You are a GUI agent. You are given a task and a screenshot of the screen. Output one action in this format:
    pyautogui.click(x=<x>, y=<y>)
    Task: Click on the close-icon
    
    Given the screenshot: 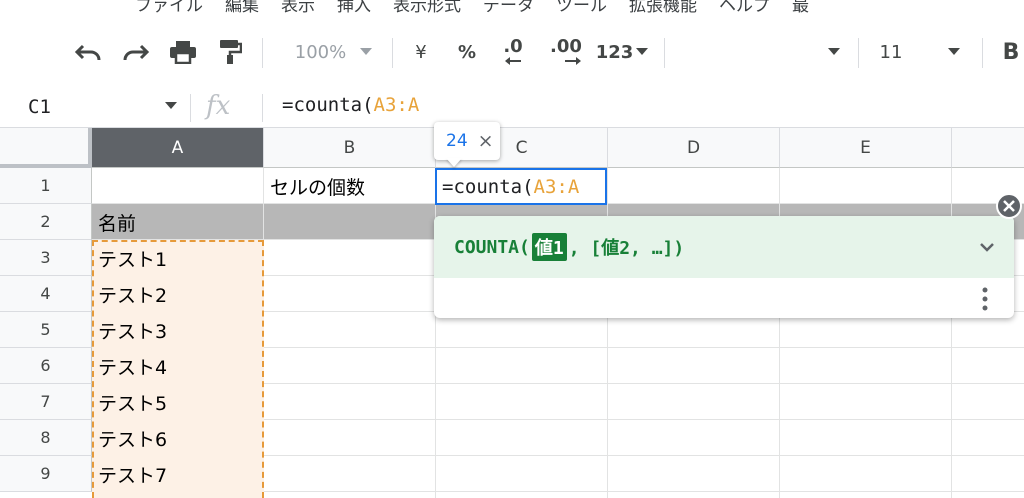 What is the action you would take?
    pyautogui.click(x=1009, y=206)
    